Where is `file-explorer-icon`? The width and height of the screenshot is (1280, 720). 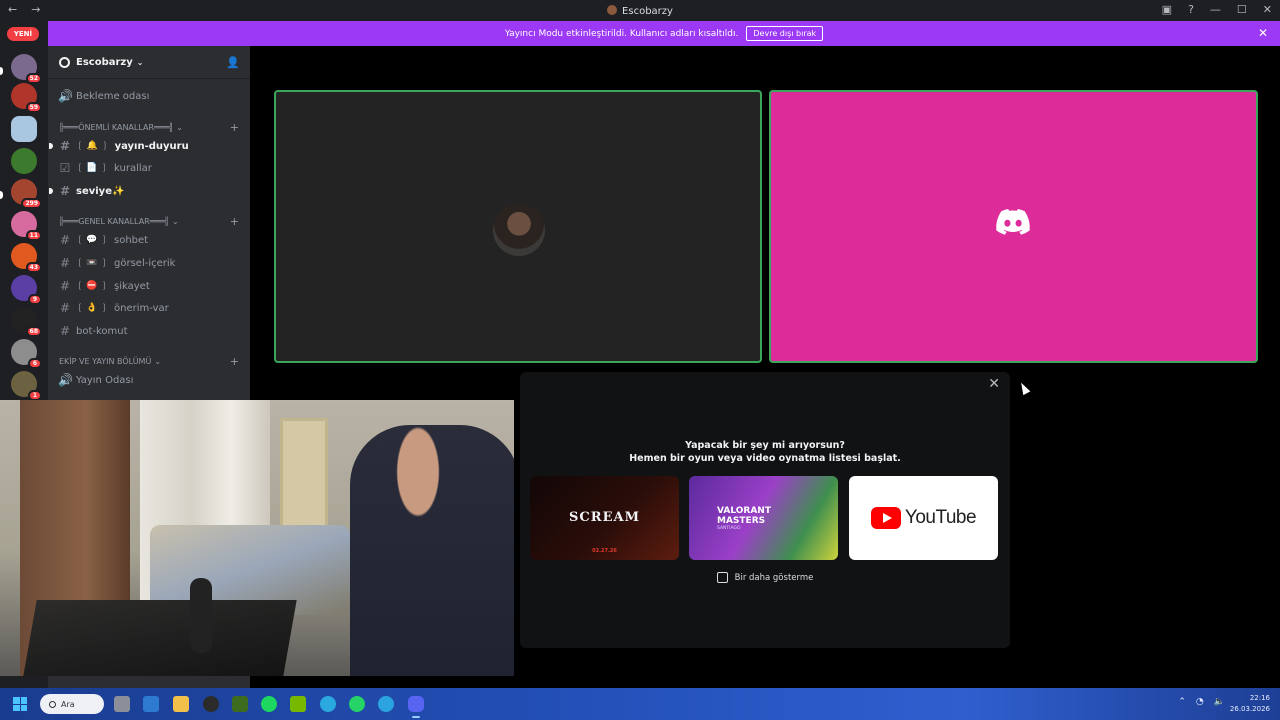
file-explorer-icon is located at coordinates (181, 704).